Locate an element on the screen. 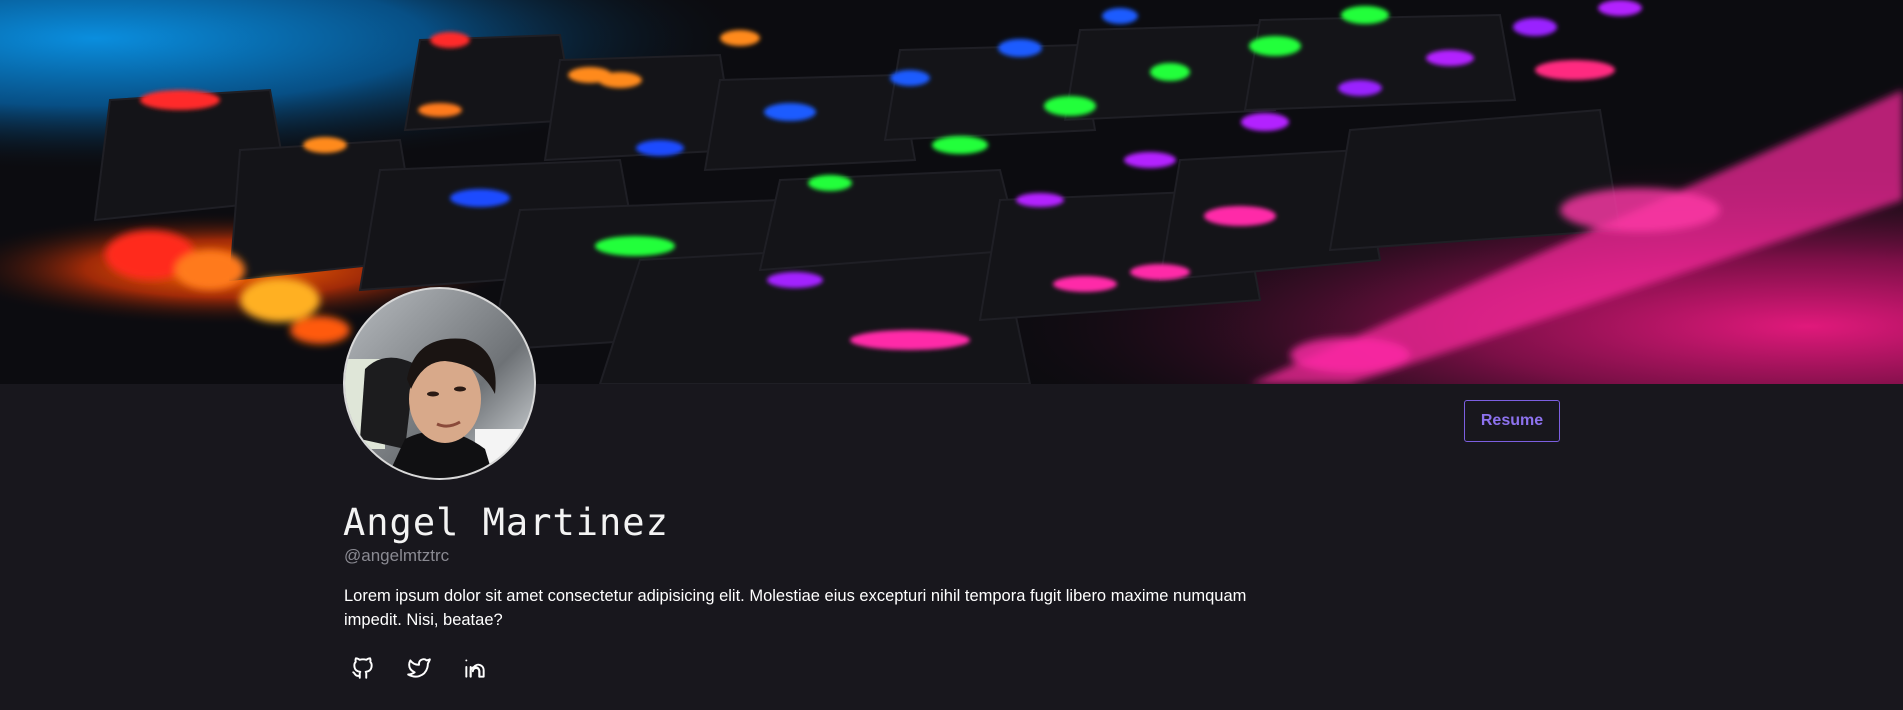  social-links is located at coordinates (419, 668).